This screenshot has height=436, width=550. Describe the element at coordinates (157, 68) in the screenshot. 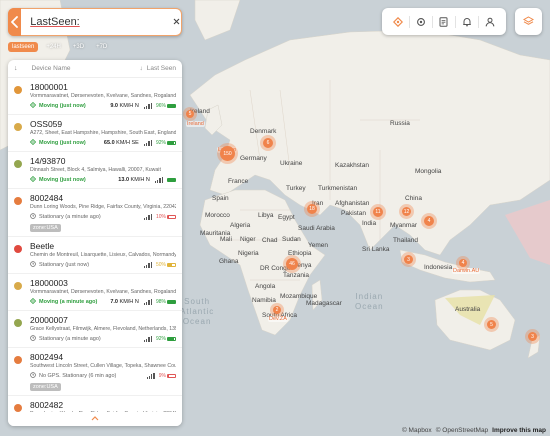

I see `column-last-seen: ↓ Last Seen` at that location.